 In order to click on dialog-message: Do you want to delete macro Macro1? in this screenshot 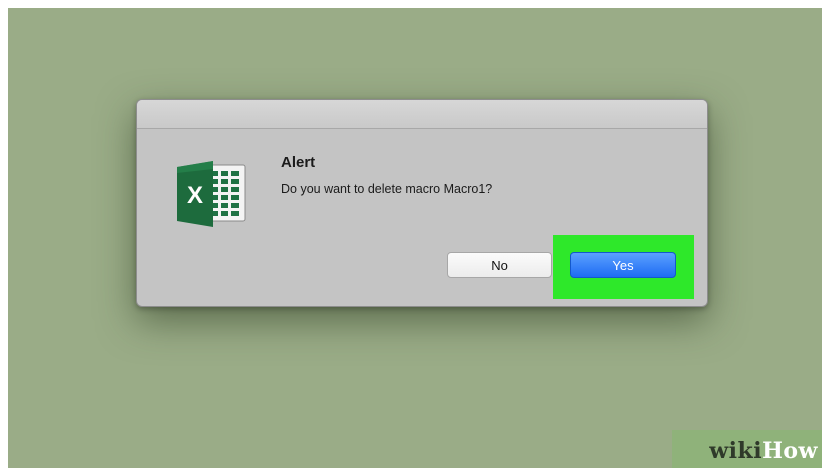, I will do `click(387, 189)`.